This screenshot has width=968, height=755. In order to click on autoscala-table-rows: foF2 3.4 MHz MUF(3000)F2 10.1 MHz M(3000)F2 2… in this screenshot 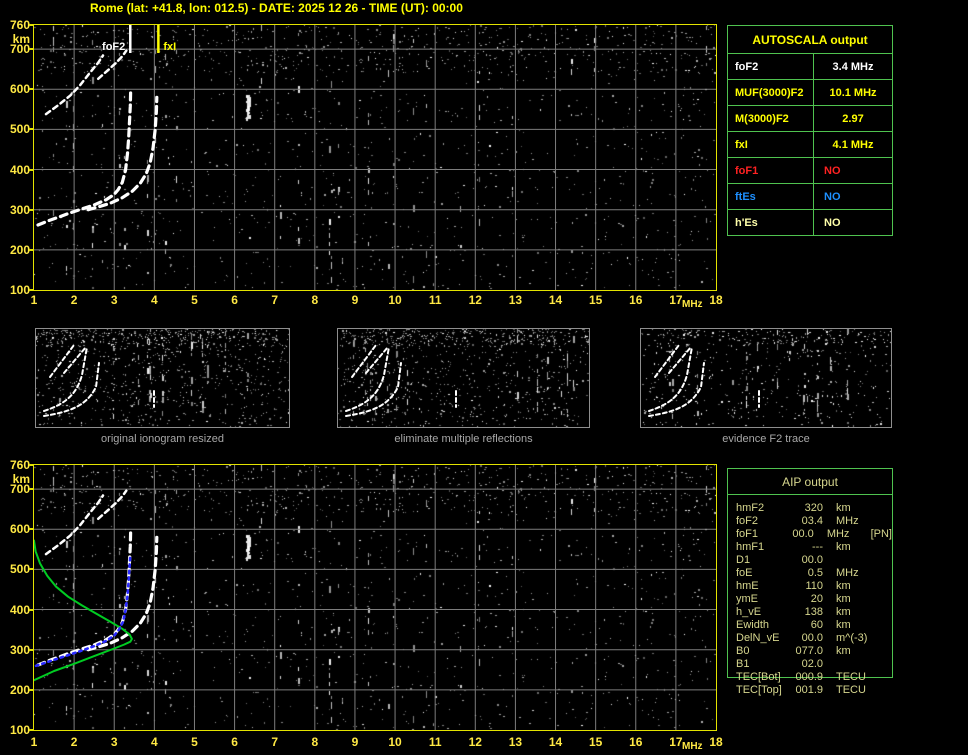, I will do `click(810, 145)`.